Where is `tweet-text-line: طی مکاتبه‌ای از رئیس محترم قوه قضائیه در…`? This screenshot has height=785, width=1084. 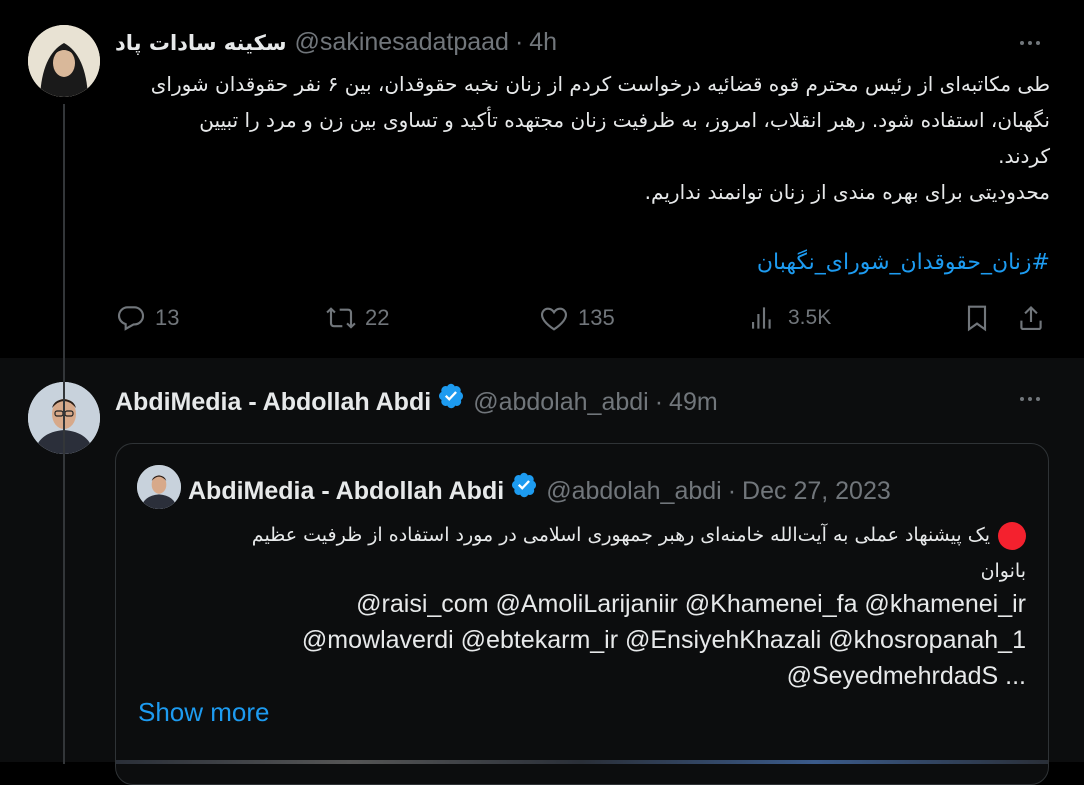
tweet-text-line: طی مکاتبه‌ای از رئیس محترم قوه قضائیه در… is located at coordinates (600, 84).